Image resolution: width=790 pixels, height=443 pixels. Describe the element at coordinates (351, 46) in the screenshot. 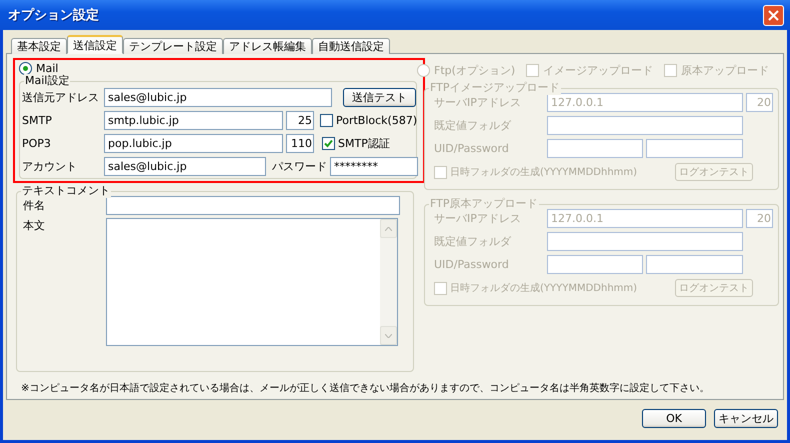

I see `tab: 自動送信設定` at that location.